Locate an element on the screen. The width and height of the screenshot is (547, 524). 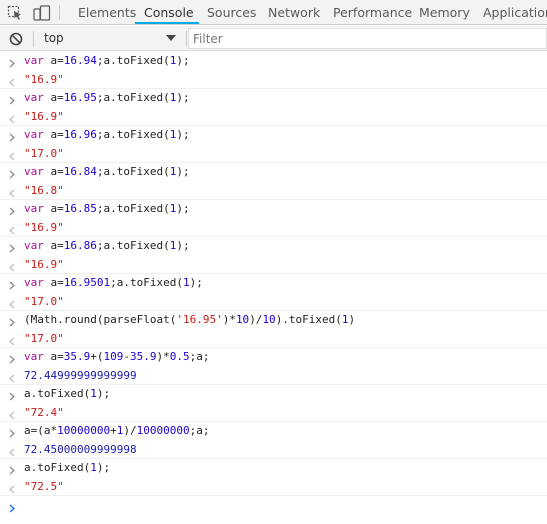
console-command: var a=16.9501;a.toFixed(1); is located at coordinates (113, 283).